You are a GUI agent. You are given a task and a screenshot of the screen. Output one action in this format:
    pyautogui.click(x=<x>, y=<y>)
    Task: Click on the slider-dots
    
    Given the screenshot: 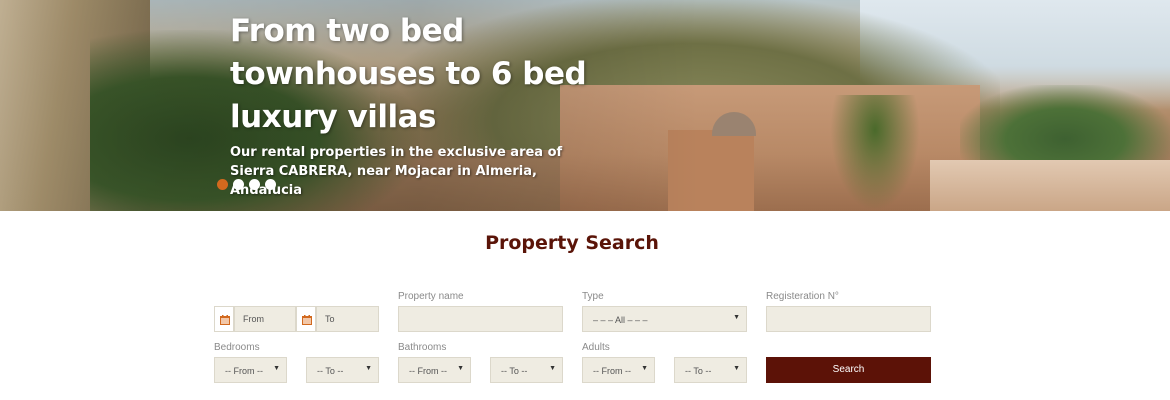 What is the action you would take?
    pyautogui.click(x=246, y=184)
    